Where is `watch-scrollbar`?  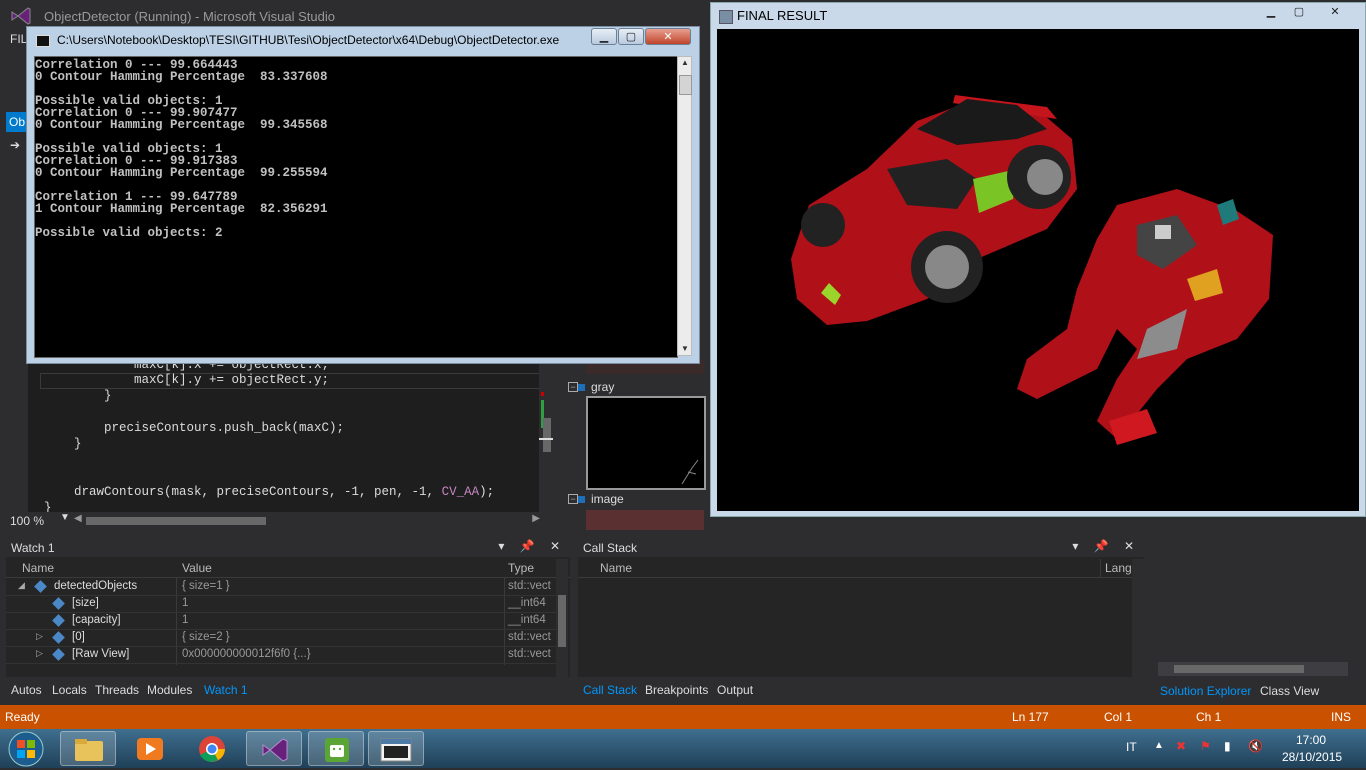 watch-scrollbar is located at coordinates (562, 618).